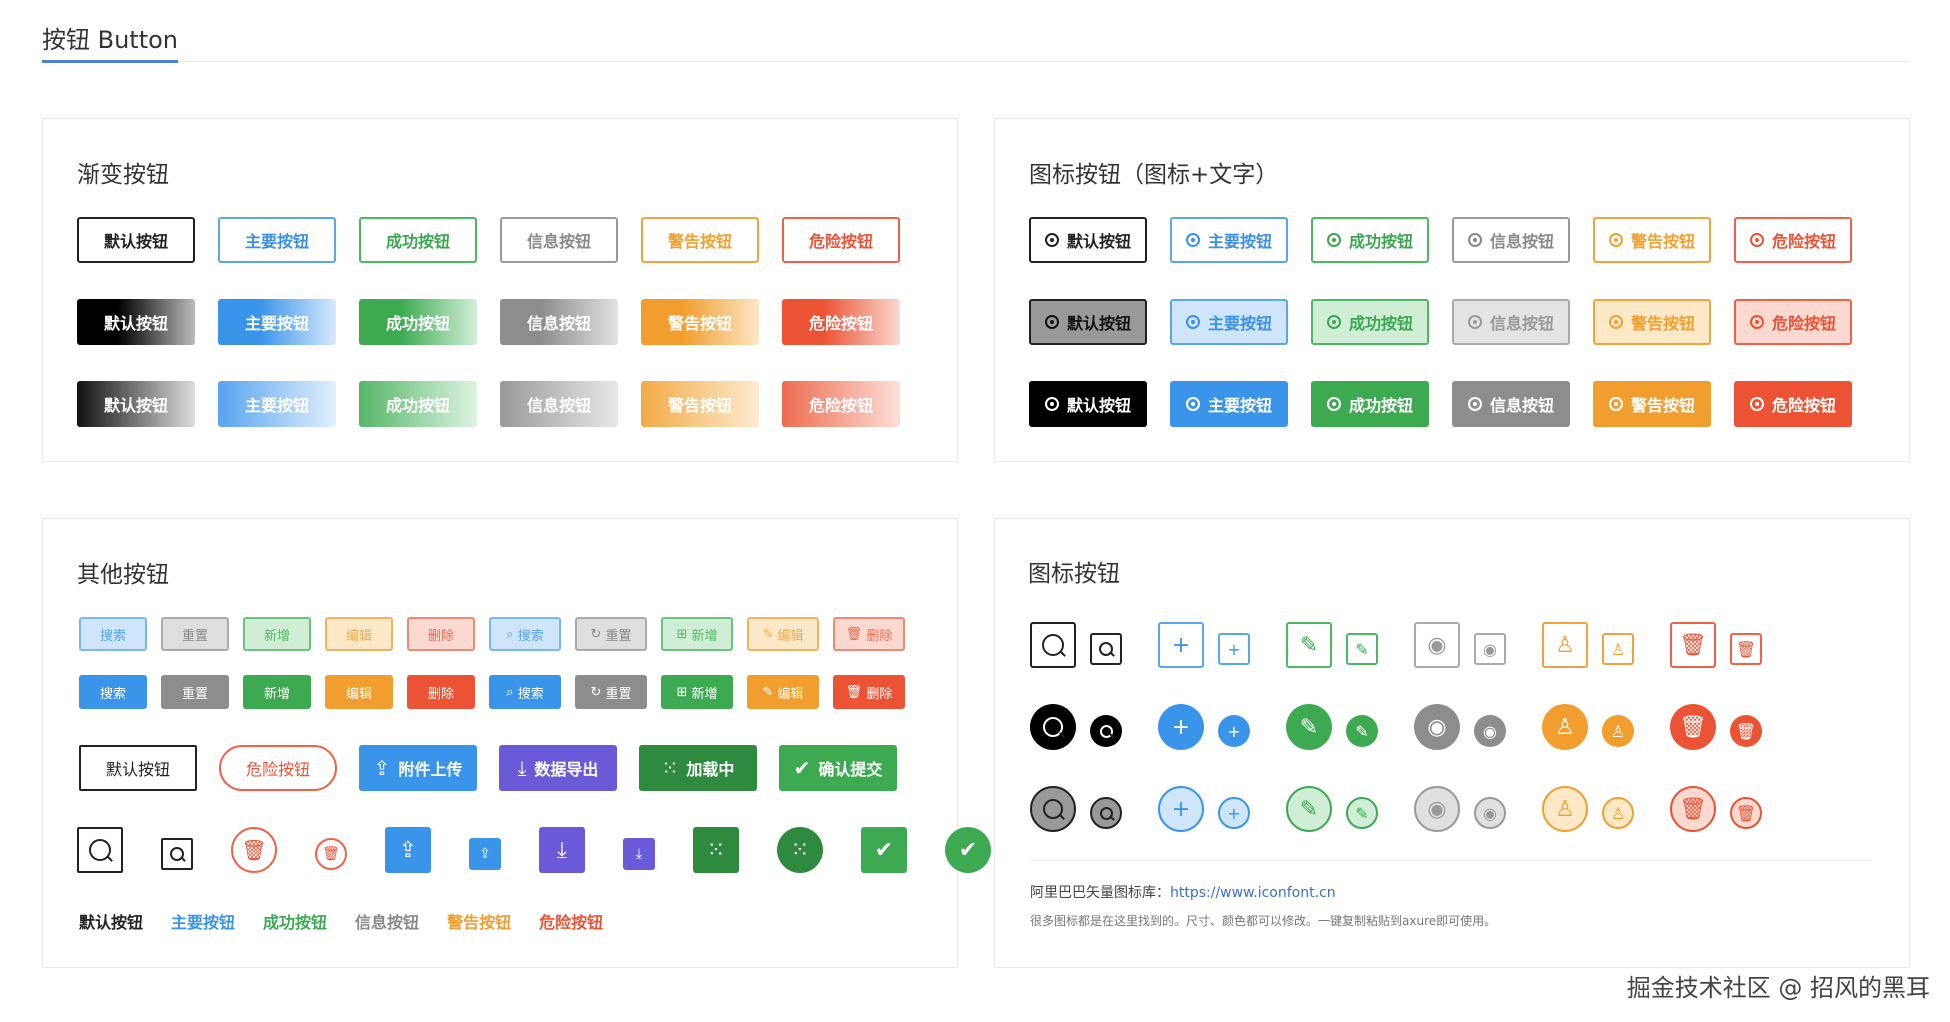 This screenshot has height=1022, width=1950. What do you see at coordinates (1088, 240) in the screenshot?
I see `default-icon-outline-button: 默认按钮` at bounding box center [1088, 240].